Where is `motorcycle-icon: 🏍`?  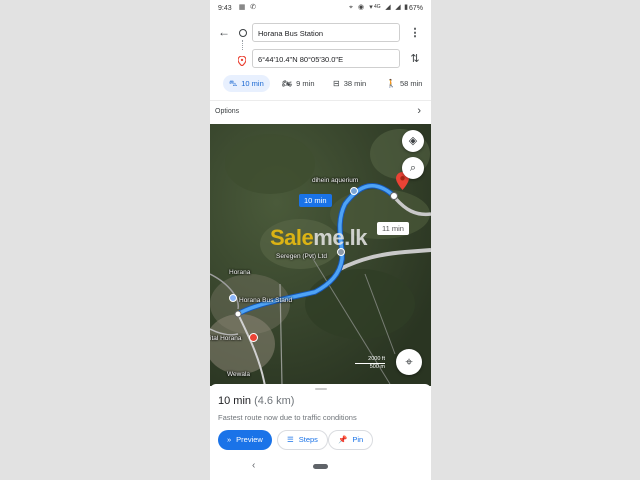 motorcycle-icon: 🏍 is located at coordinates (287, 83).